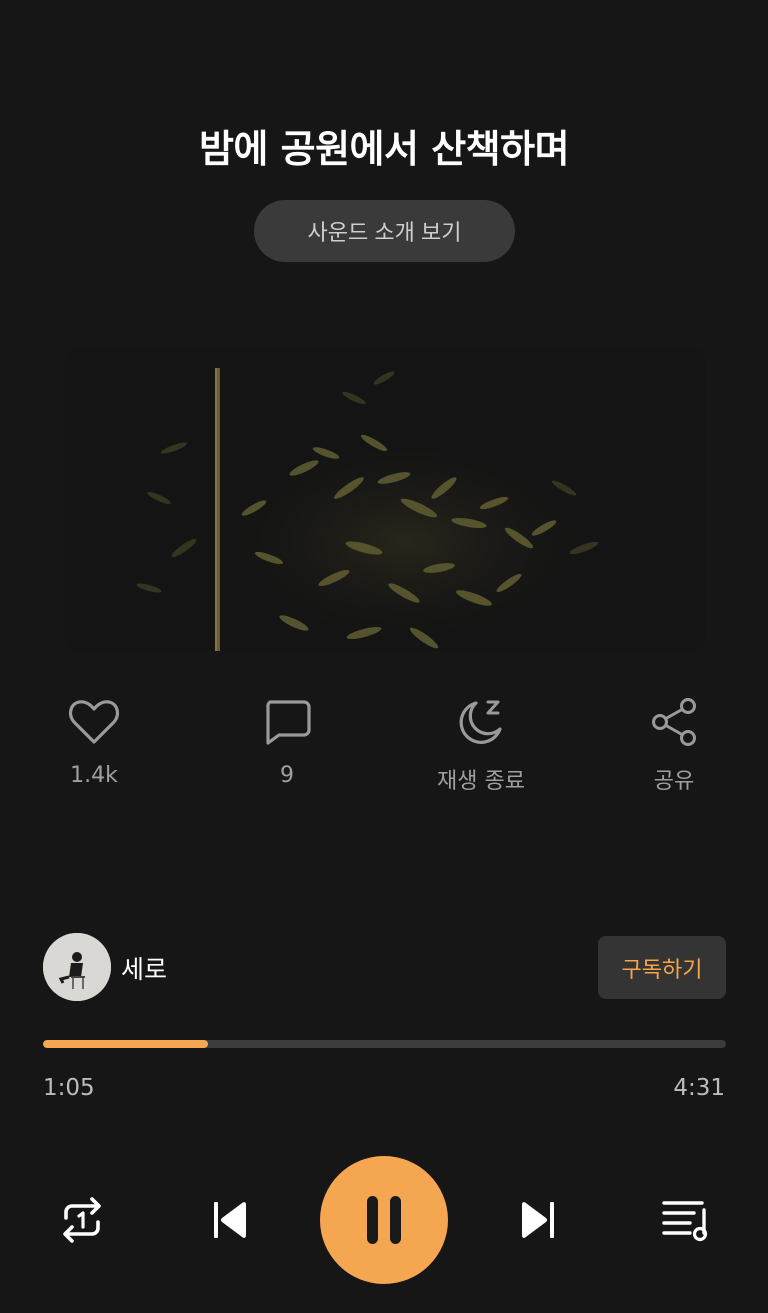 Image resolution: width=768 pixels, height=1313 pixels. What do you see at coordinates (481, 722) in the screenshot?
I see `moon-sleep-icon` at bounding box center [481, 722].